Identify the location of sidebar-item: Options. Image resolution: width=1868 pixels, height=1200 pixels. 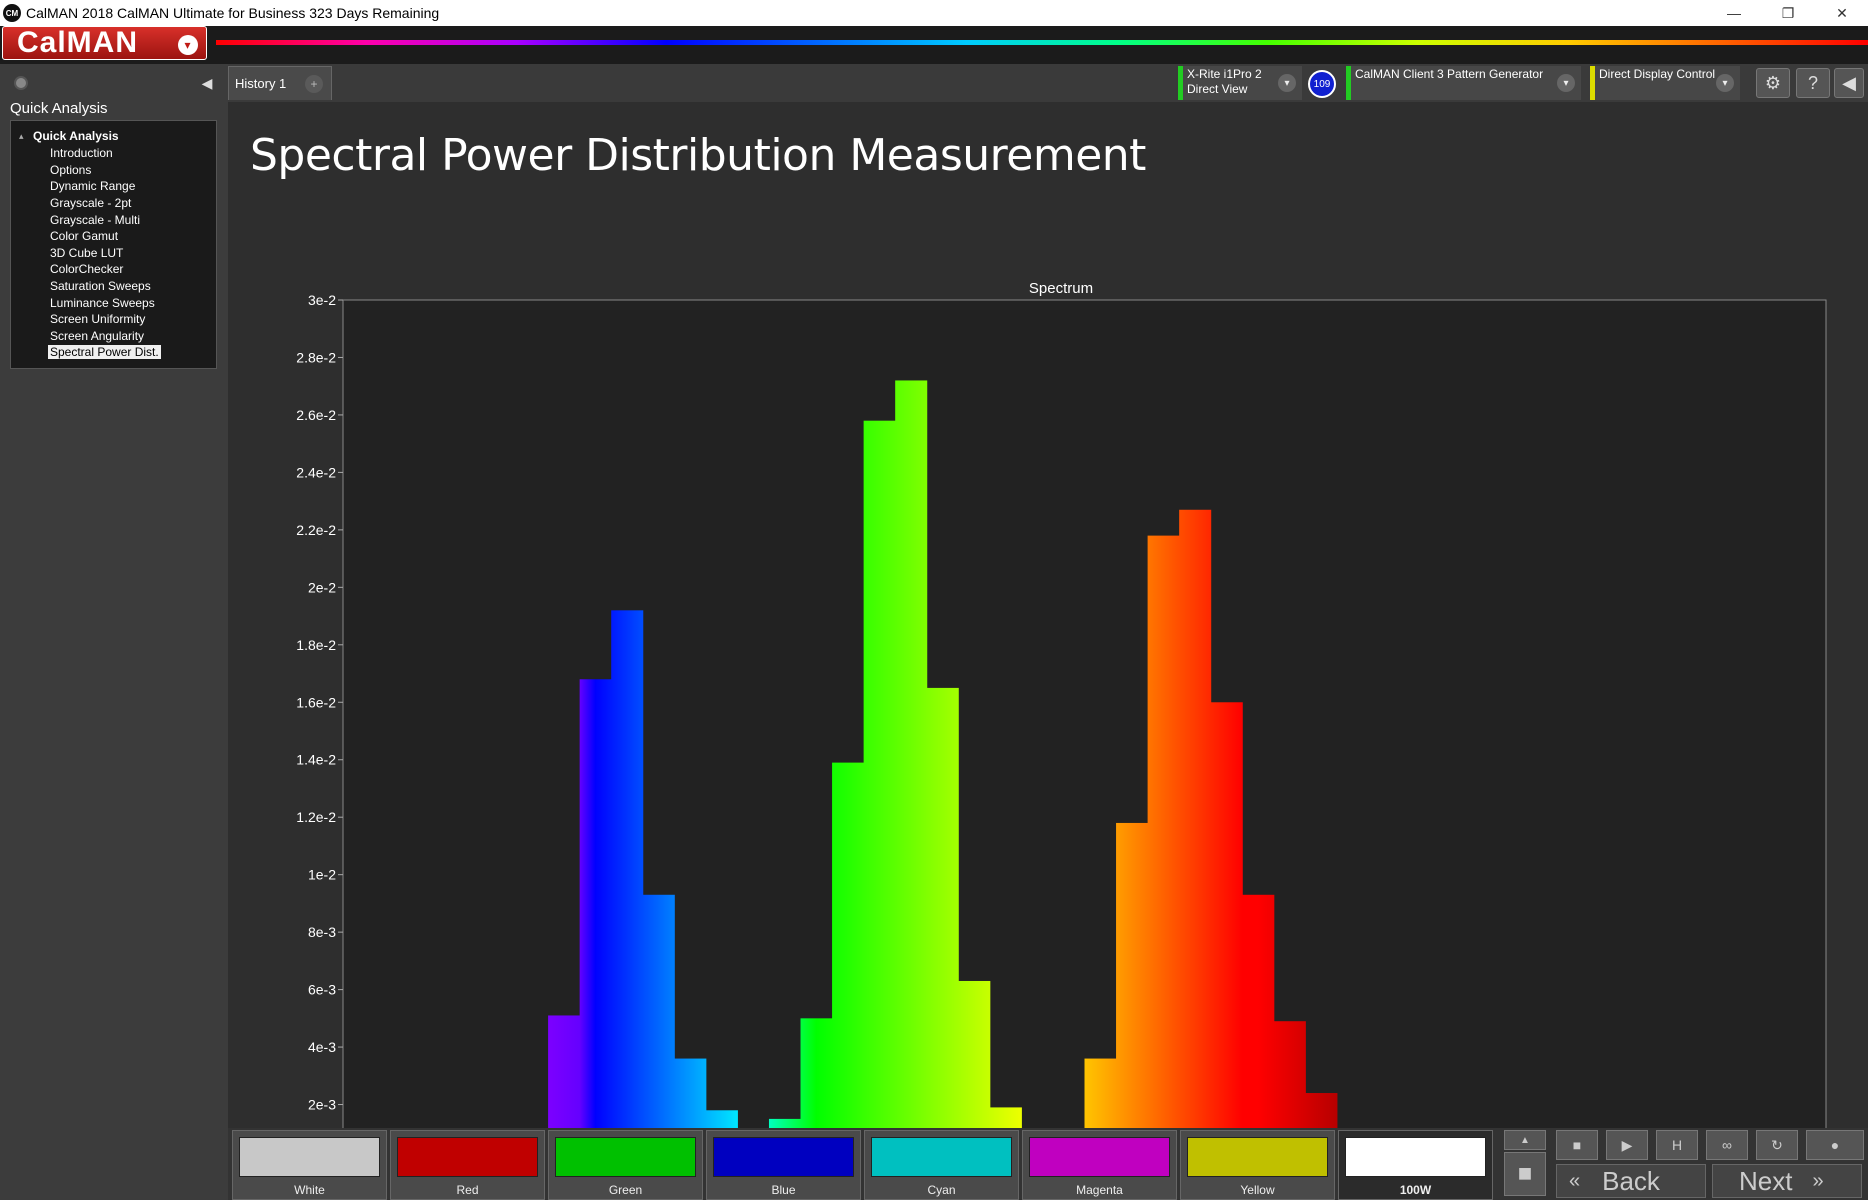
(113, 170).